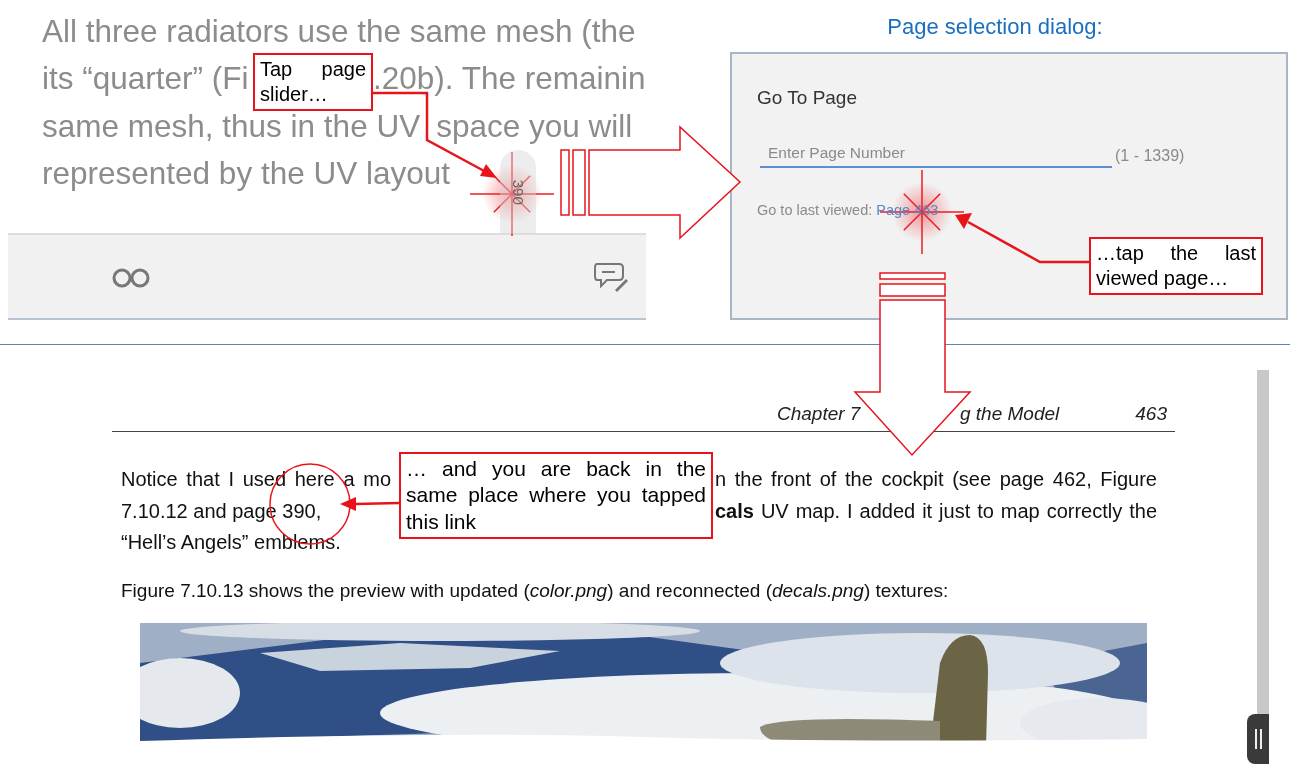  What do you see at coordinates (131, 278) in the screenshot?
I see `glasses-icon` at bounding box center [131, 278].